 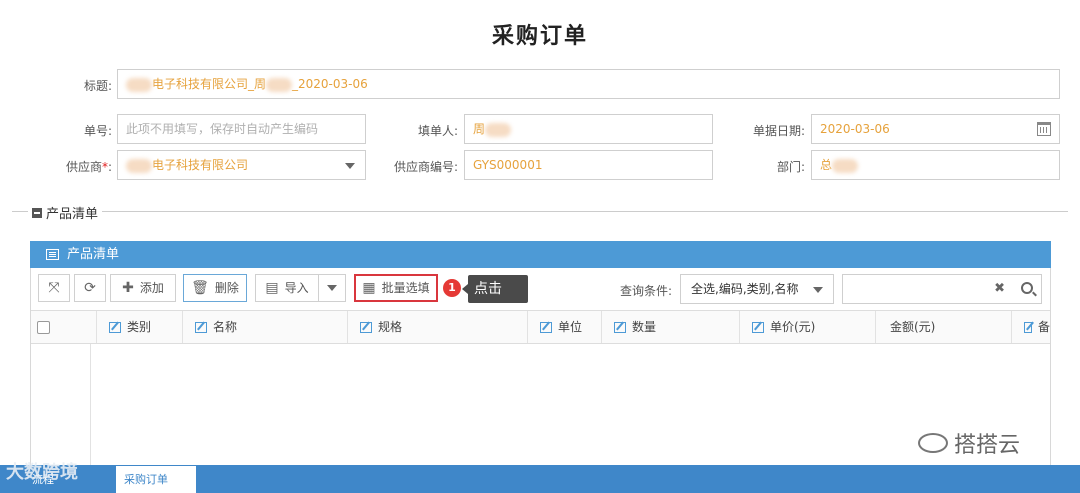 What do you see at coordinates (913, 327) in the screenshot?
I see `column-label: 金额(元)` at bounding box center [913, 327].